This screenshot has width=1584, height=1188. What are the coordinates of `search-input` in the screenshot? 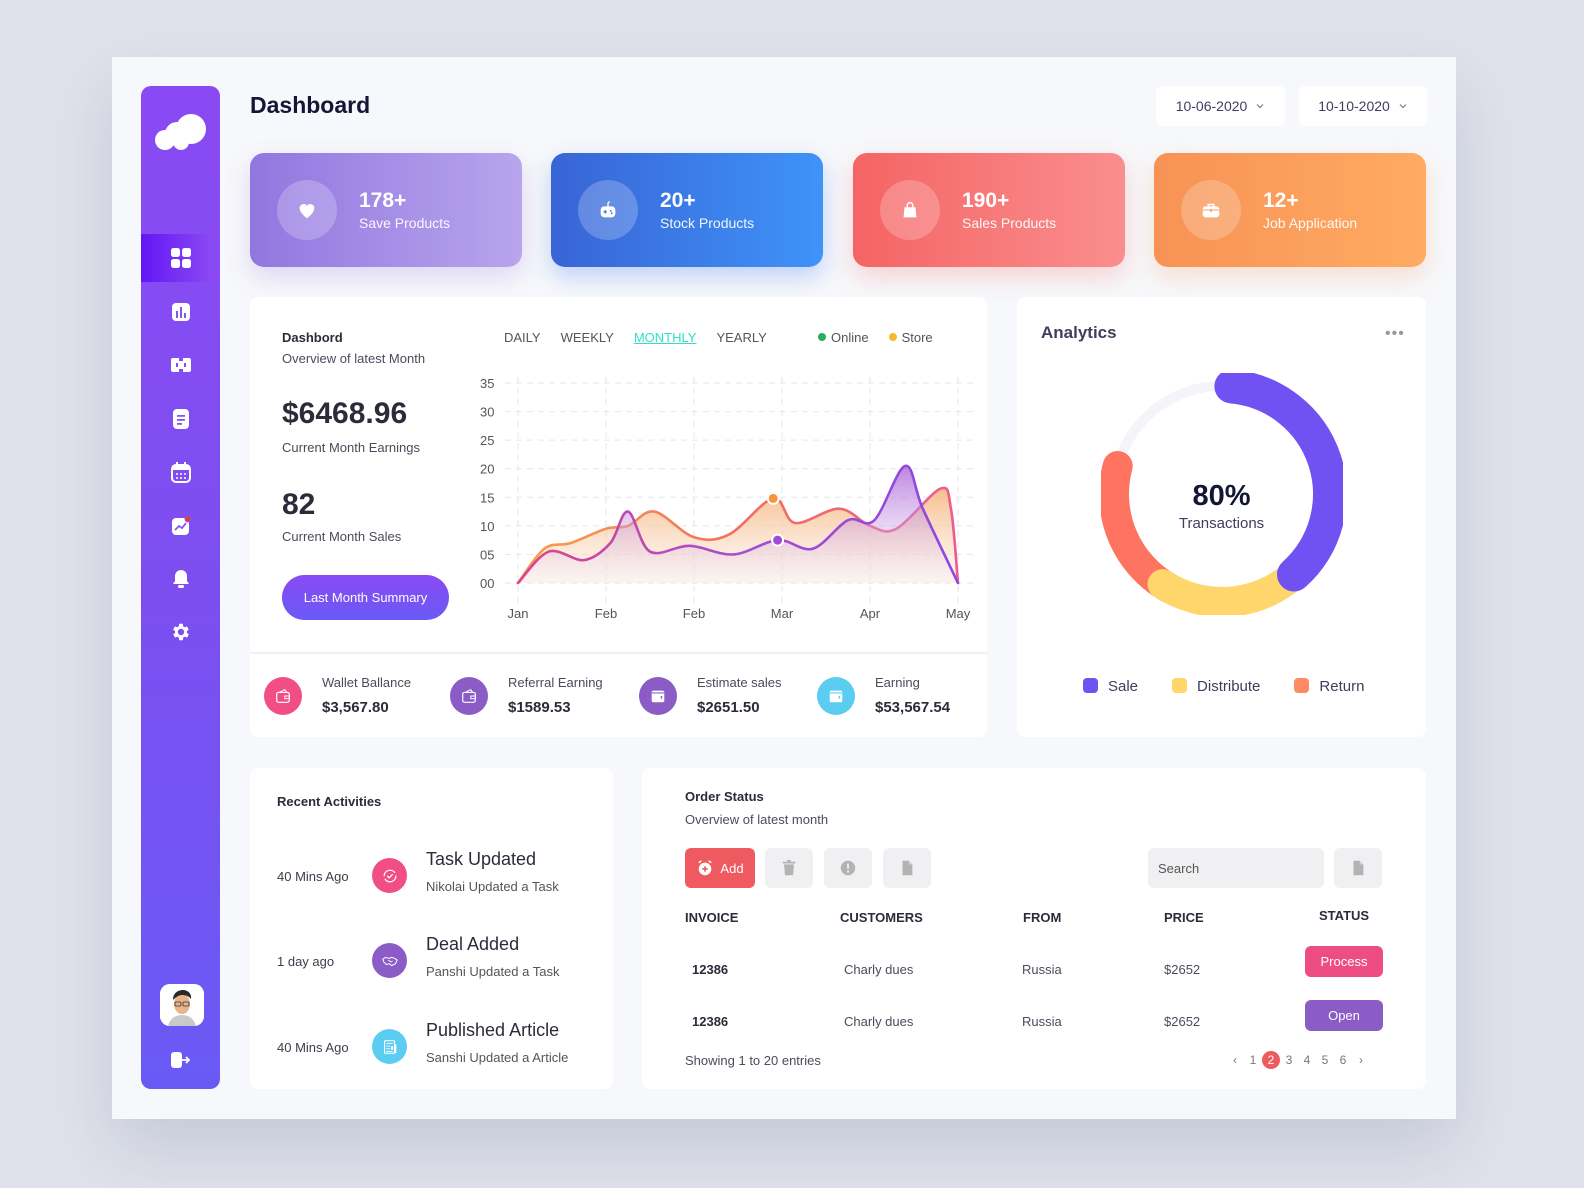 It's located at (1236, 868).